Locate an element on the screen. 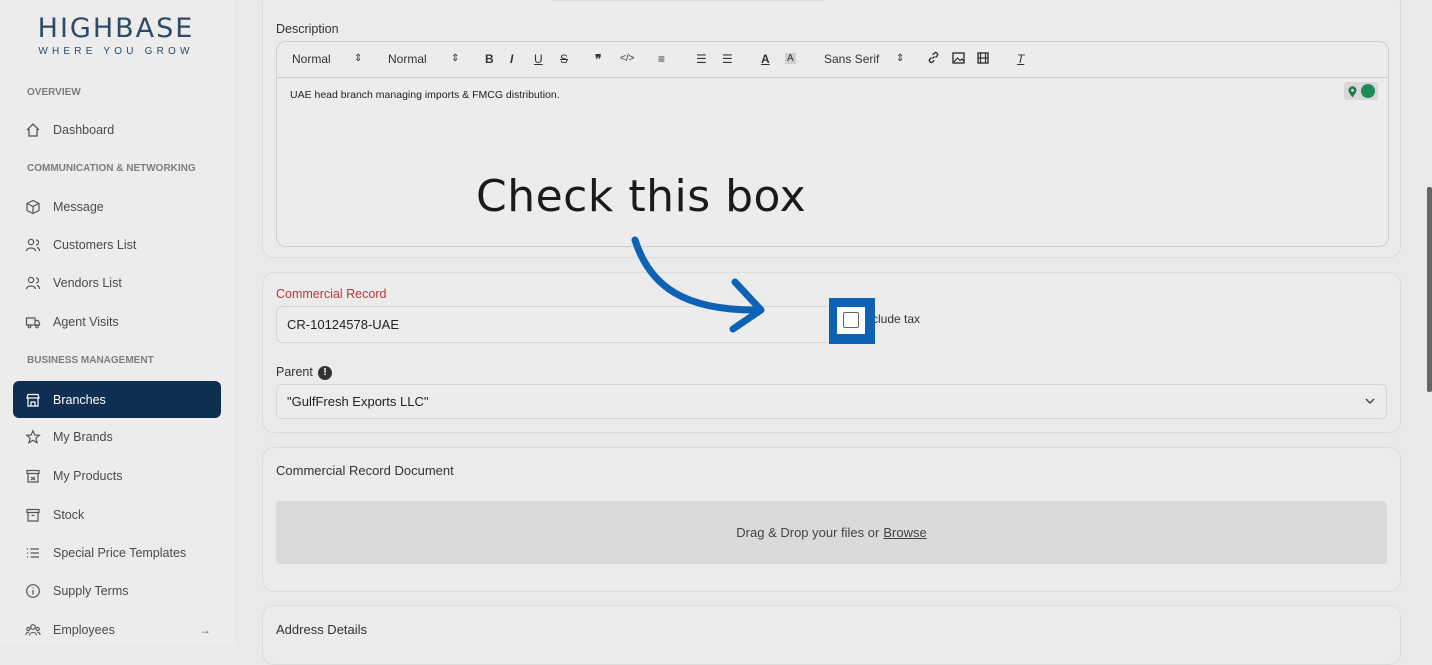  font-select: Sans Serif is located at coordinates (851, 59).